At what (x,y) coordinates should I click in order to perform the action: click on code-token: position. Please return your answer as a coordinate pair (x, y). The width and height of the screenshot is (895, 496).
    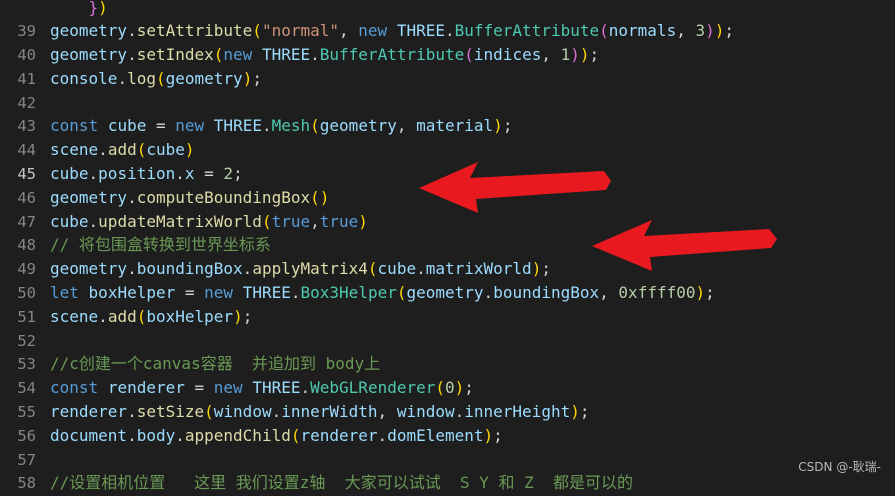
    Looking at the image, I should click on (137, 174).